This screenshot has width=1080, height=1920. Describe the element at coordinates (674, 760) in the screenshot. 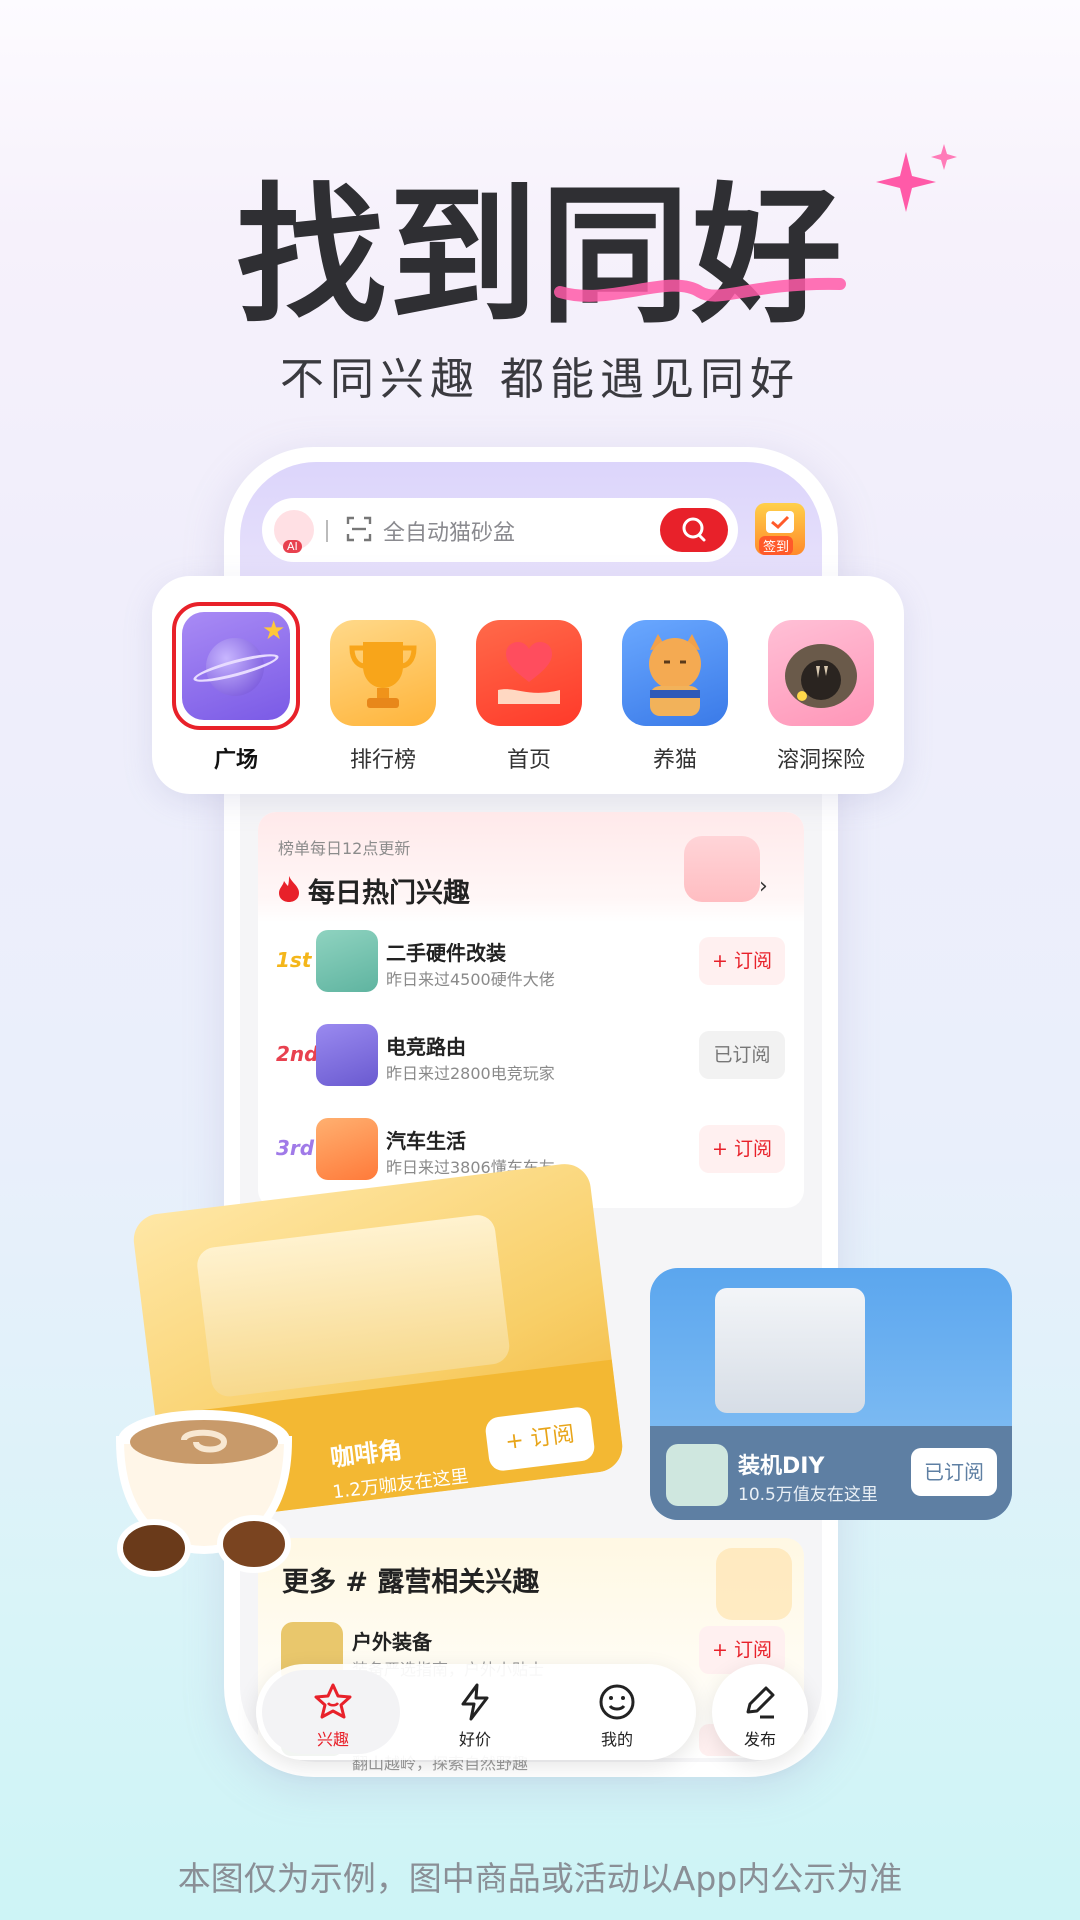

I see `nav-label-cats: 养猫` at that location.